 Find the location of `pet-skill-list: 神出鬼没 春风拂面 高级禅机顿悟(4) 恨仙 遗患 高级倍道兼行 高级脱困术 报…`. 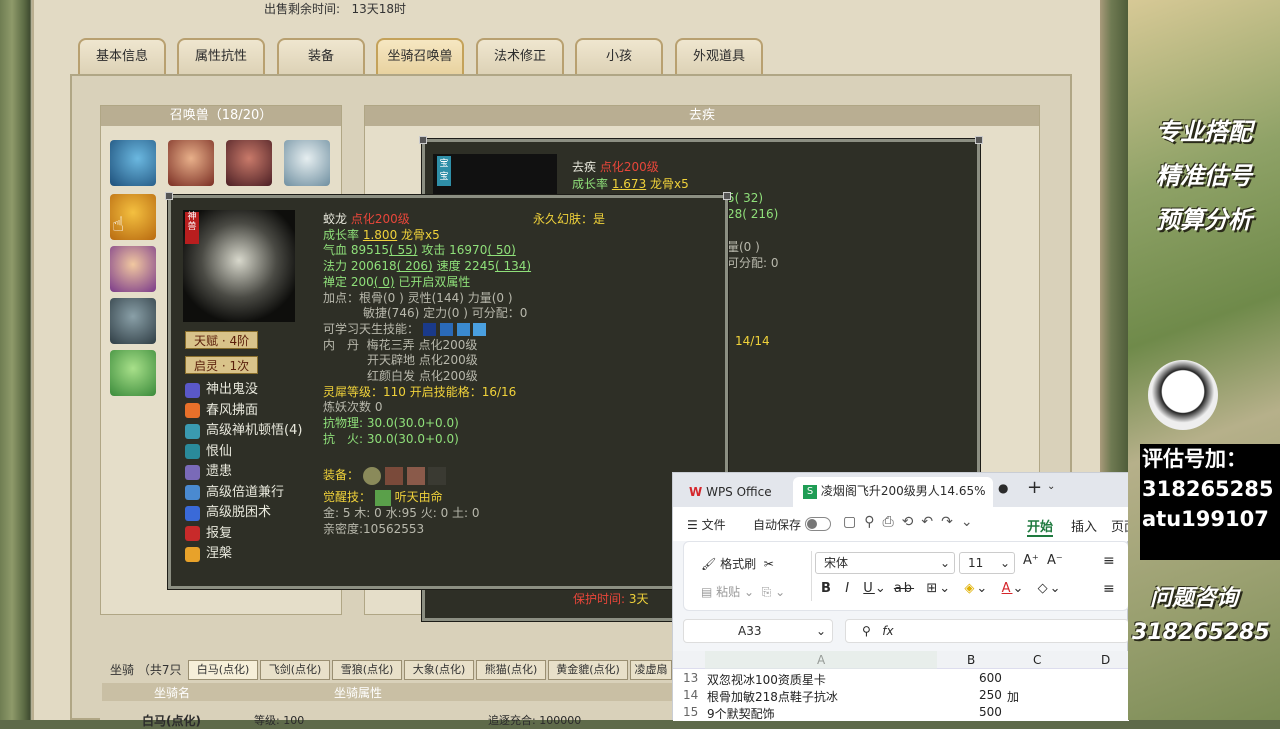

pet-skill-list: 神出鬼没 春风拂面 高级禅机顿悟(4) 恨仙 遗患 高级倍道兼行 高级脱困术 报… is located at coordinates (255, 472).